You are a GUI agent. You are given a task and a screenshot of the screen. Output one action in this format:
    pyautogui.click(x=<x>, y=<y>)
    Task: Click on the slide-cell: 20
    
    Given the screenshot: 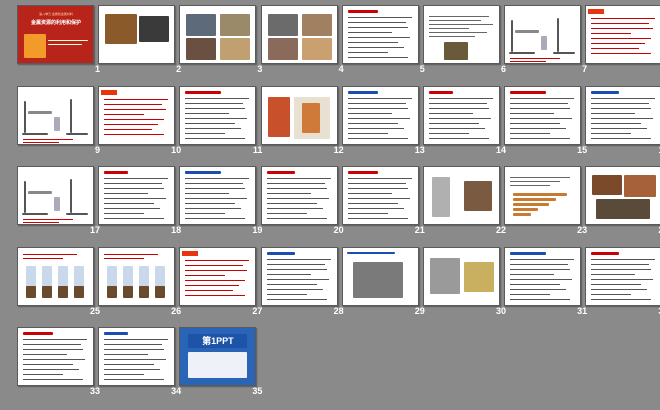 What is the action you would take?
    pyautogui.click(x=305, y=204)
    